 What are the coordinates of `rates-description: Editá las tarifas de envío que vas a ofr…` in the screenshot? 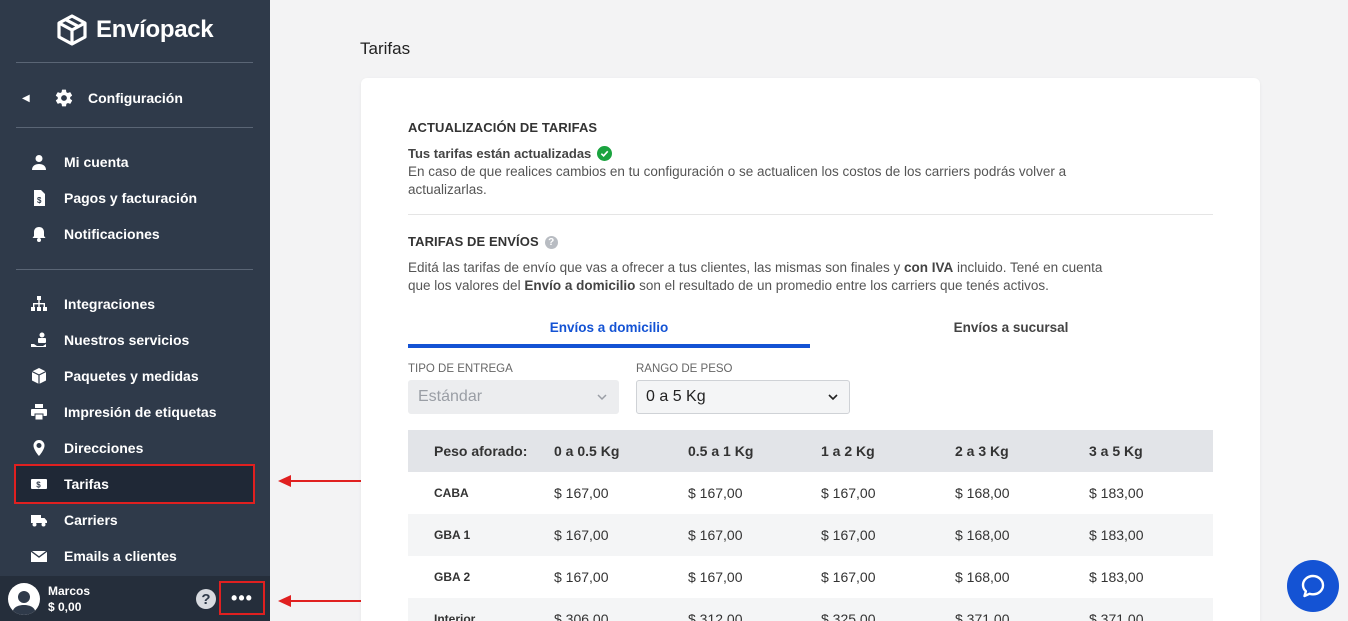 It's located at (768, 277).